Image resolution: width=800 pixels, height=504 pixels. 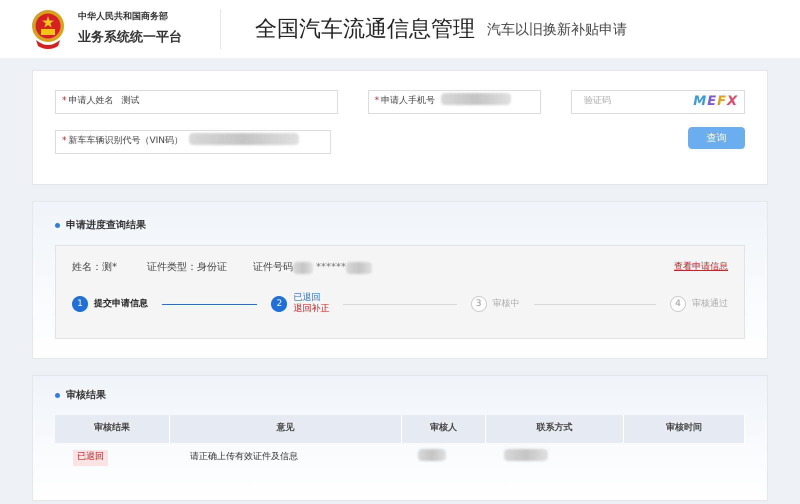 I want to click on column-header: 意见, so click(x=286, y=429).